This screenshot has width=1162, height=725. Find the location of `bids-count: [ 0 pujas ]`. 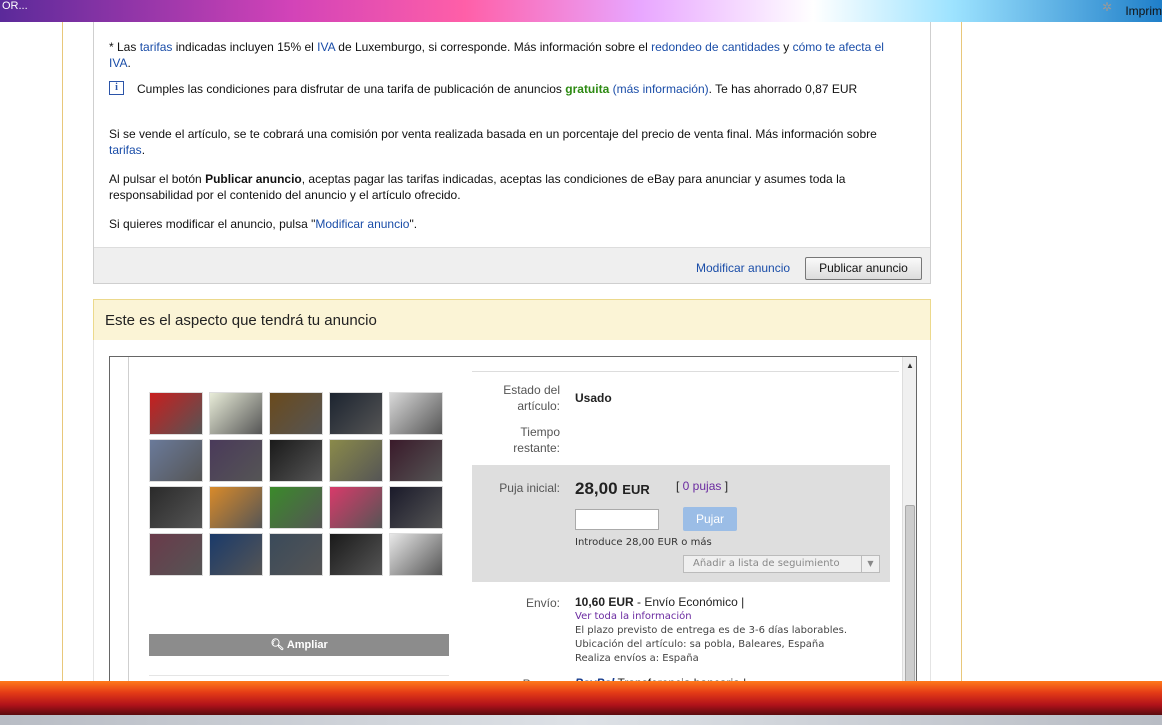

bids-count: [ 0 pujas ] is located at coordinates (702, 486).